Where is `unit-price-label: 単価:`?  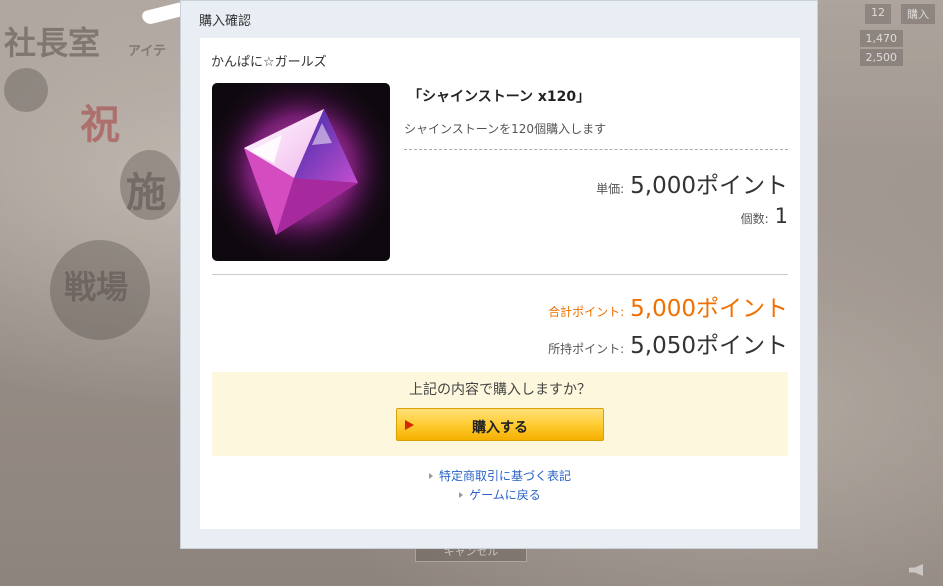
unit-price-label: 単価: is located at coordinates (610, 189).